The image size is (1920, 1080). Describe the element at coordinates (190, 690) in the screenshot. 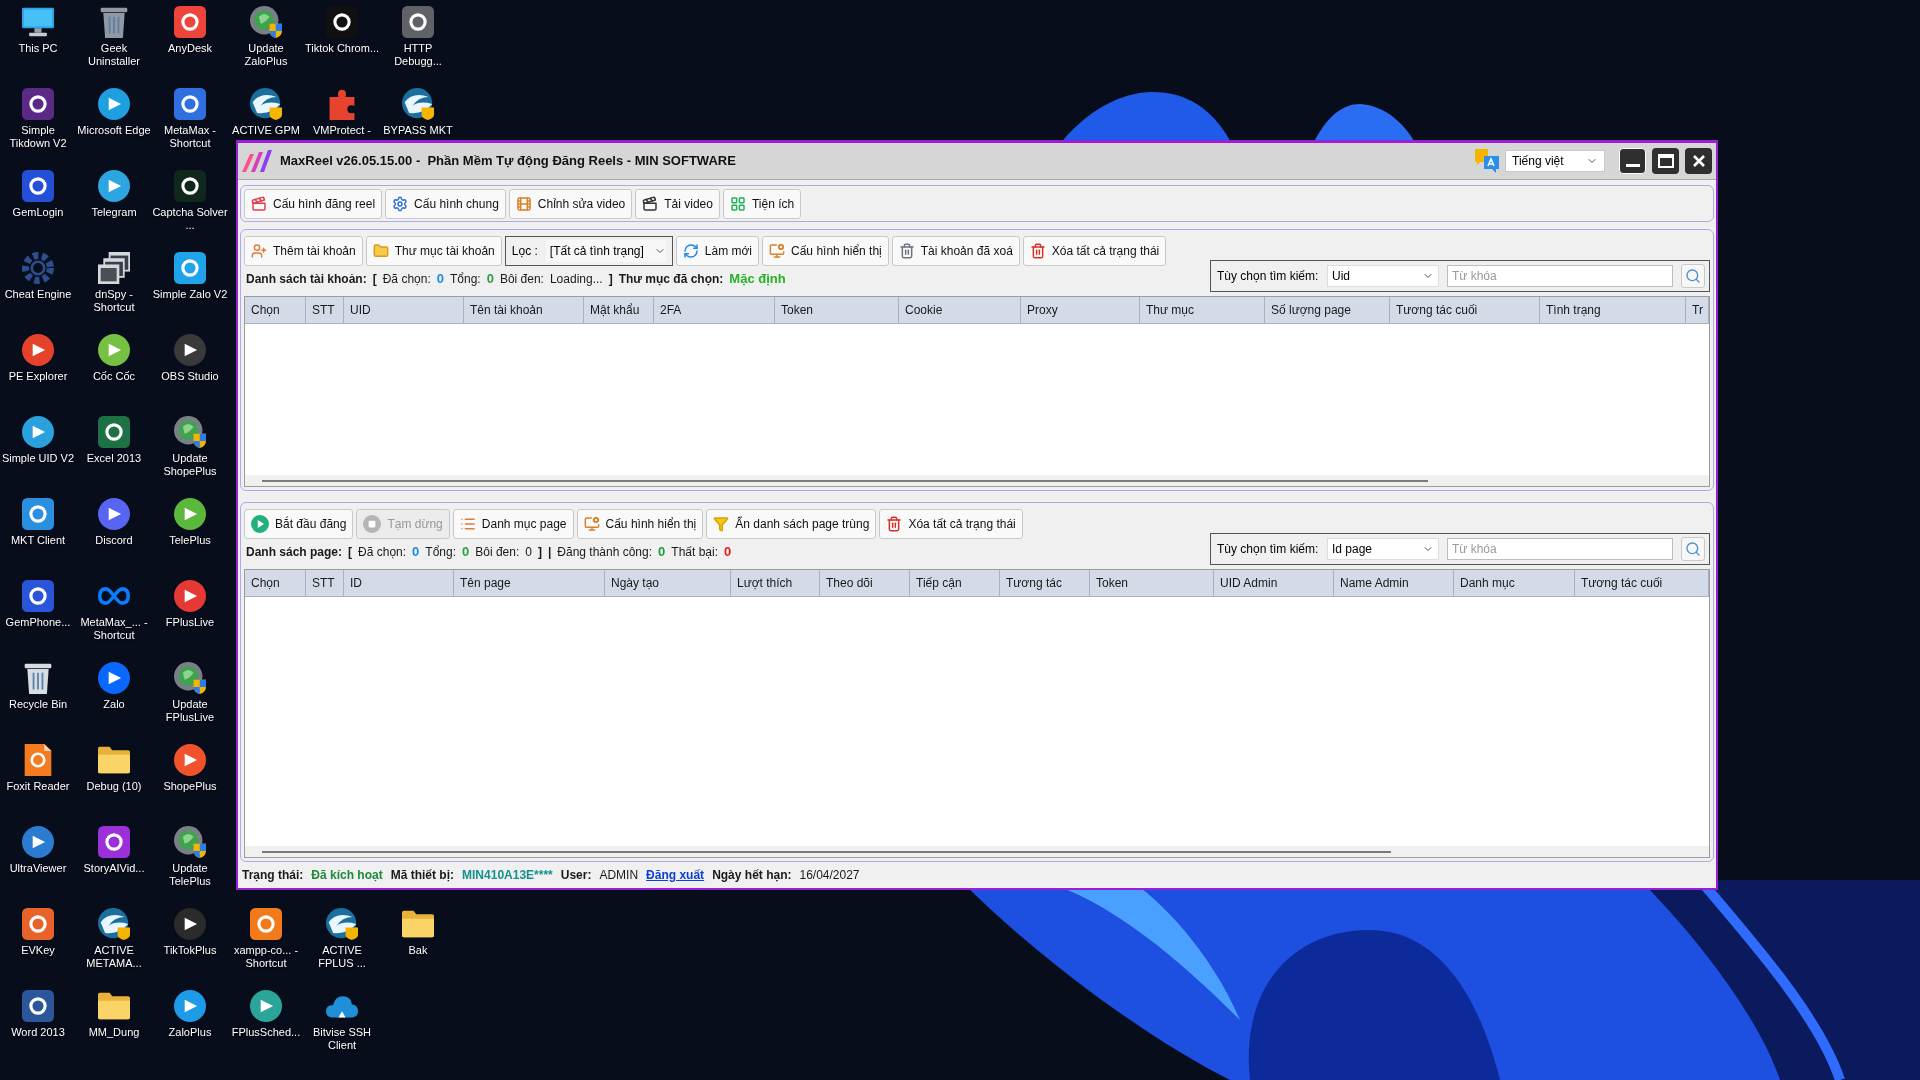

I see `desktop-shortcut: Update FPlusLive` at that location.